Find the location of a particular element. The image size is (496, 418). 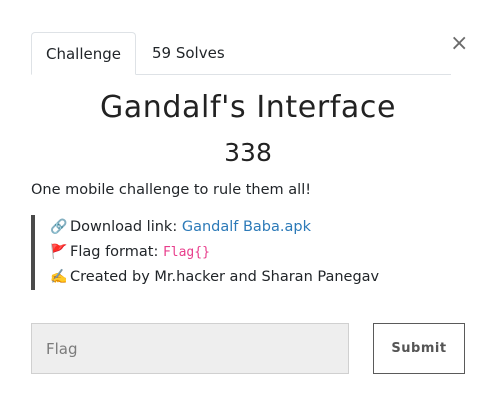

download-link: Gandalf Baba.apk is located at coordinates (246, 227).